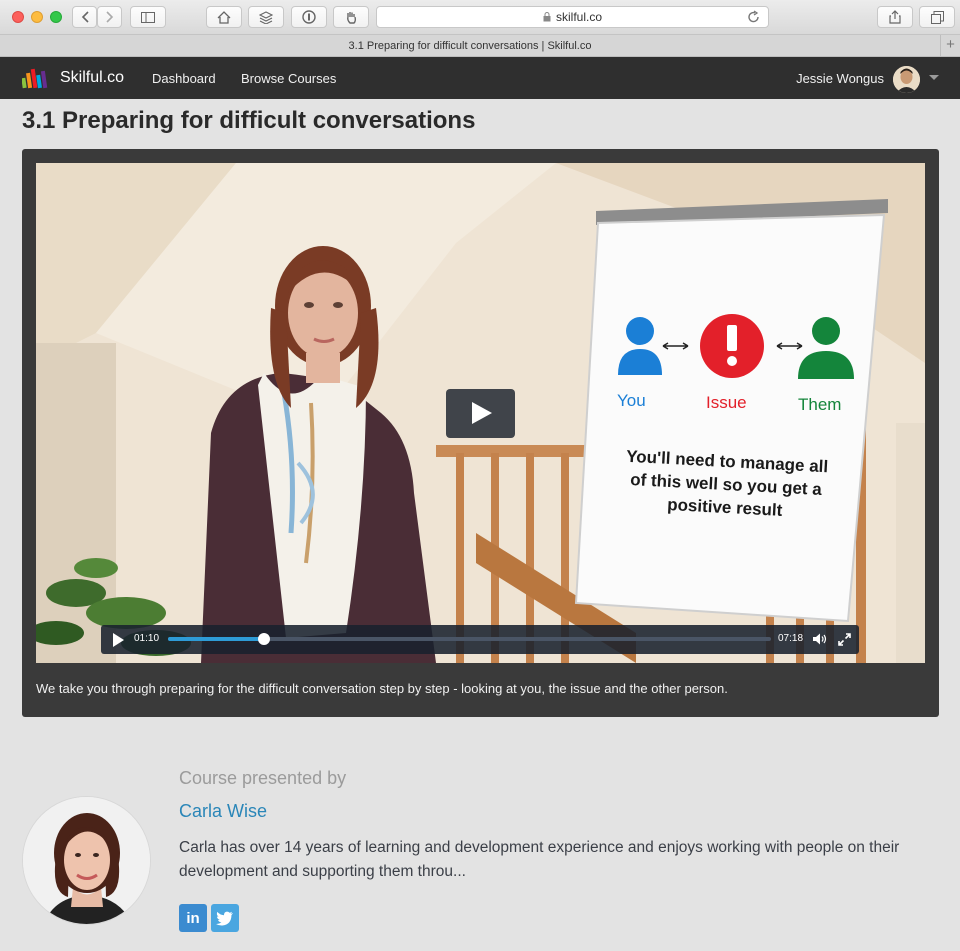  I want to click on address-bar: skilful.co, so click(572, 17).